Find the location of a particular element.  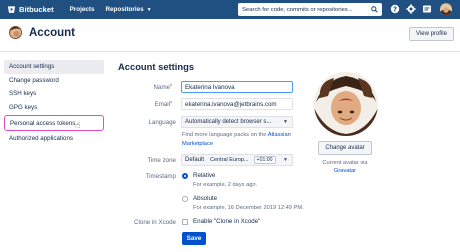

sidebar-item-label: Account settings is located at coordinates (32, 67).